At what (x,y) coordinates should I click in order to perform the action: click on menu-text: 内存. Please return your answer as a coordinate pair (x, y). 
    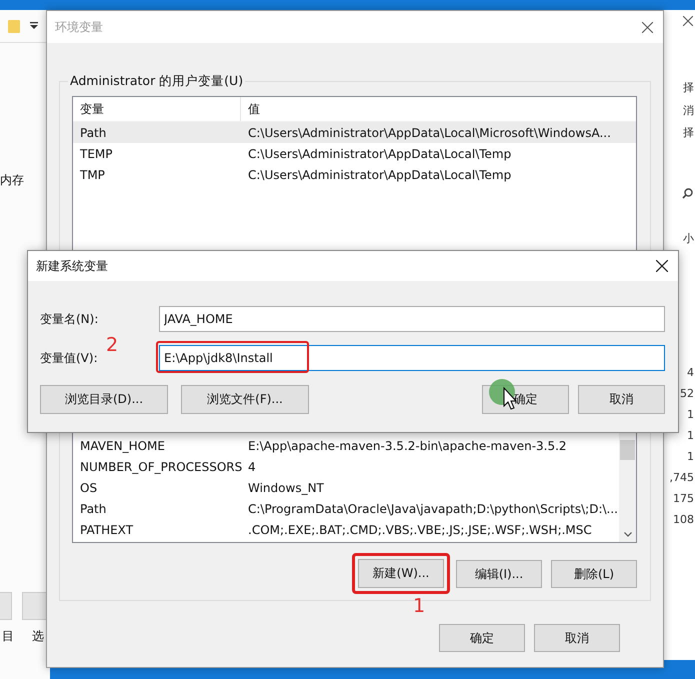
    Looking at the image, I should click on (12, 180).